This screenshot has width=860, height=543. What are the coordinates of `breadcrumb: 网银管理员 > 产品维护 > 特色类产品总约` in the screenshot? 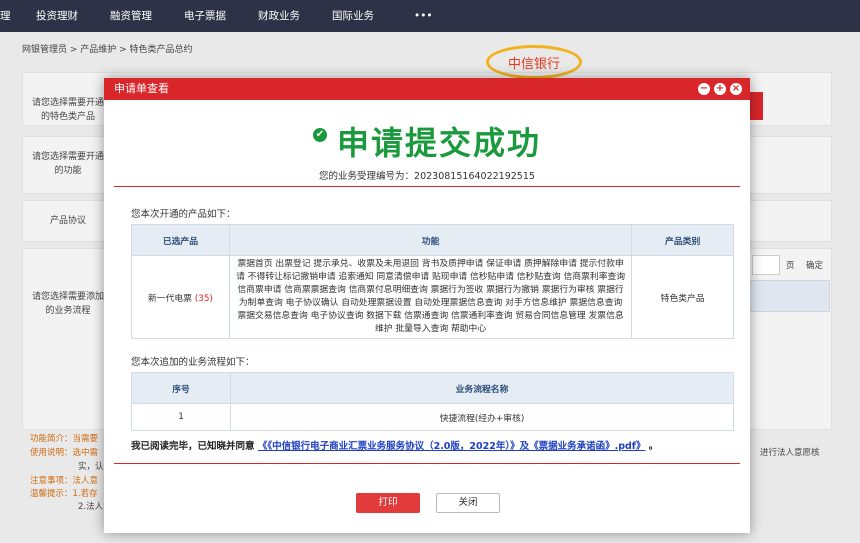 It's located at (107, 50).